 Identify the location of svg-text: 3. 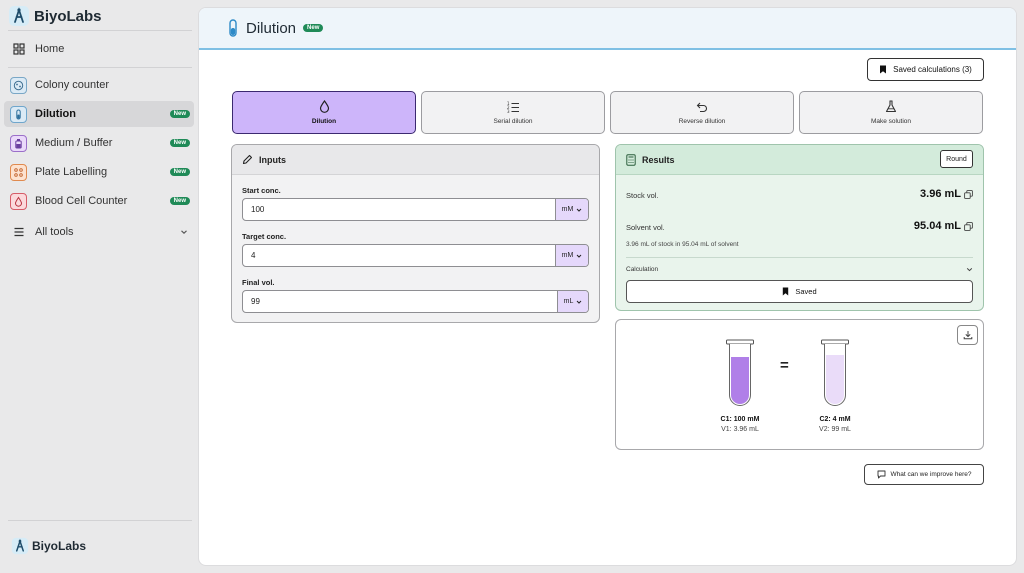
(508, 111).